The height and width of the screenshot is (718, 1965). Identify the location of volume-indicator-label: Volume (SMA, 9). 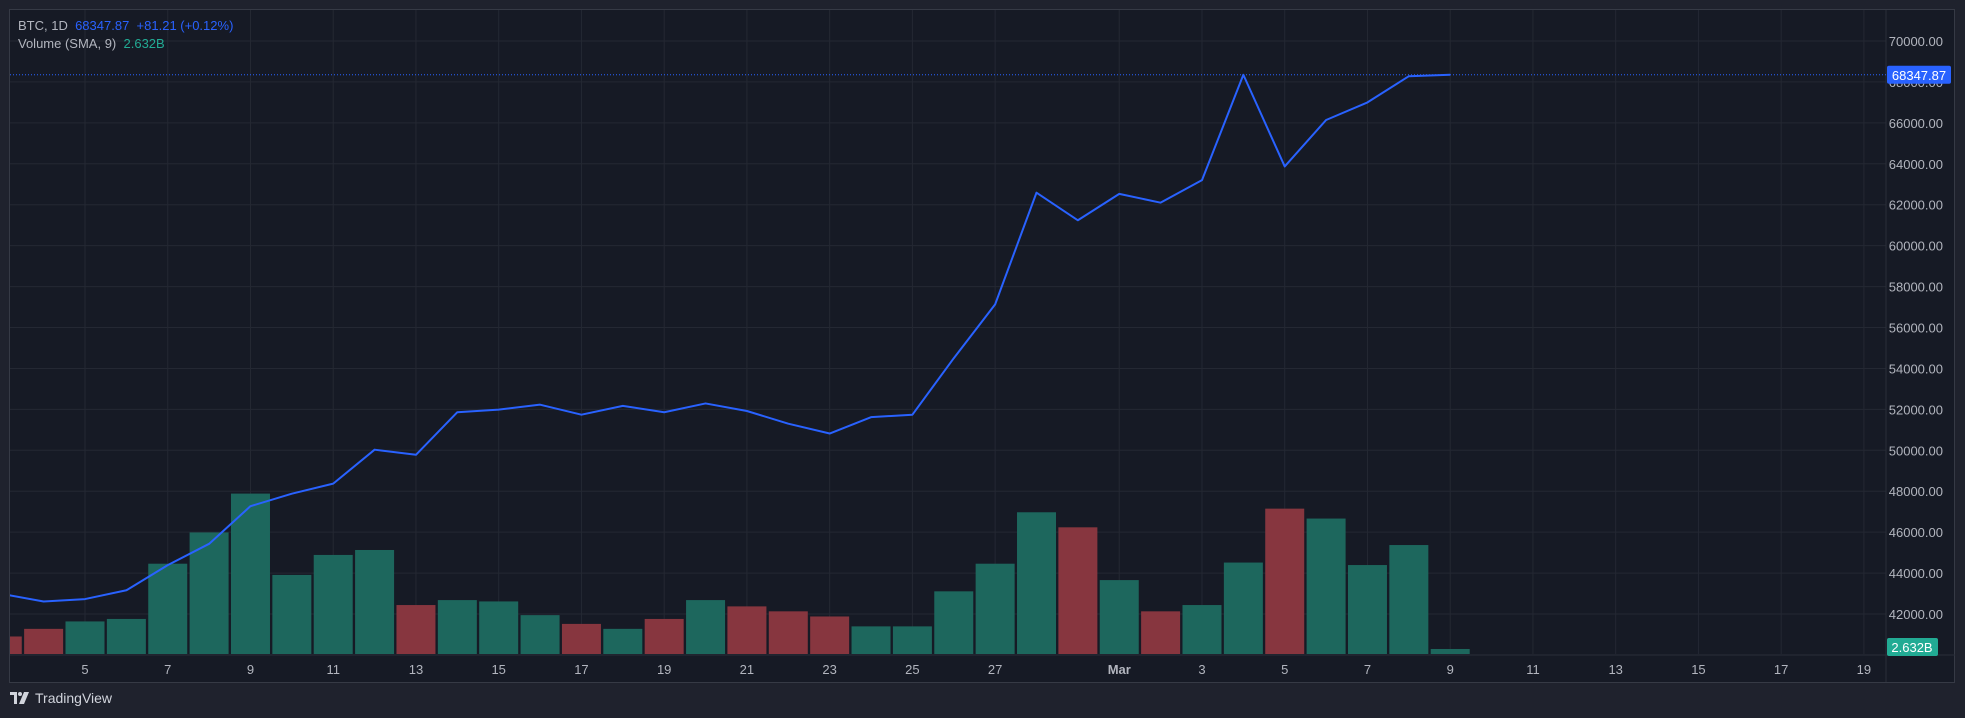
(67, 43).